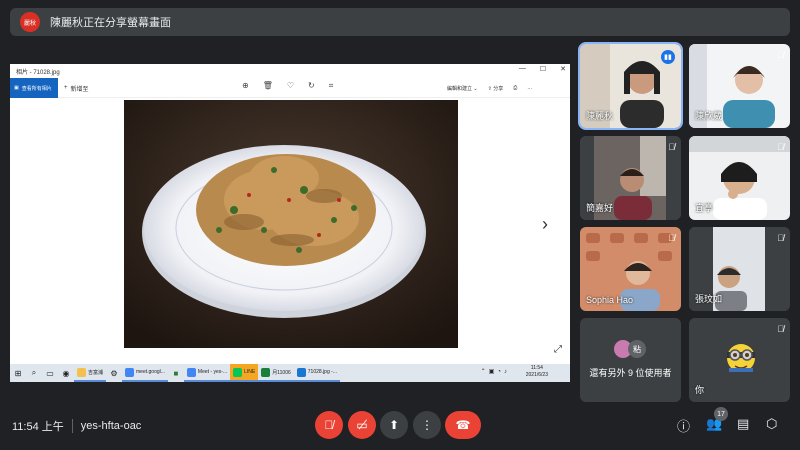  I want to click on next-photo-icon: ›, so click(545, 224).